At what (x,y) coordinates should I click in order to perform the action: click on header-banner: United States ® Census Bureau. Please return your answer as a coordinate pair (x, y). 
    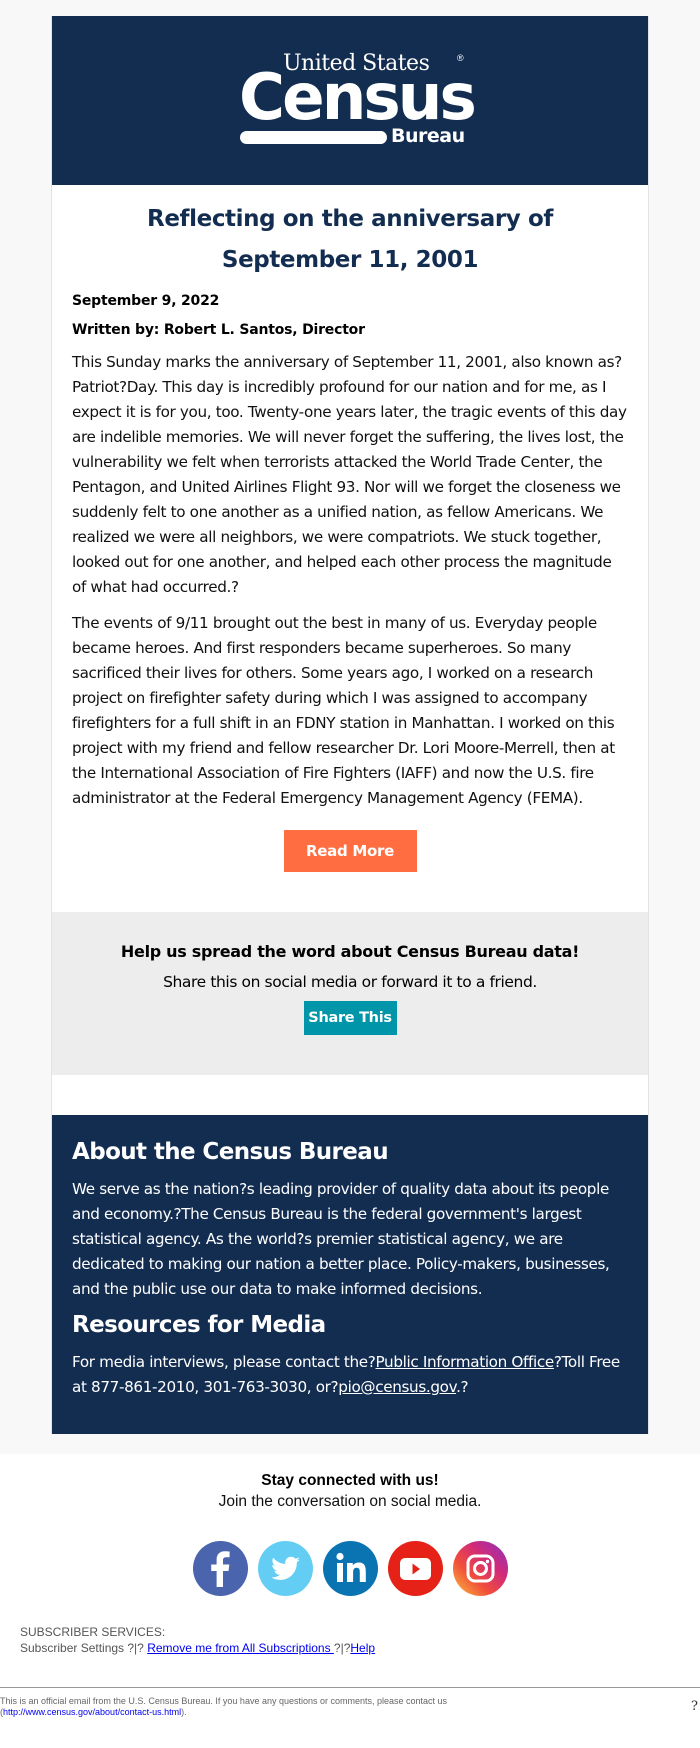
    Looking at the image, I should click on (350, 100).